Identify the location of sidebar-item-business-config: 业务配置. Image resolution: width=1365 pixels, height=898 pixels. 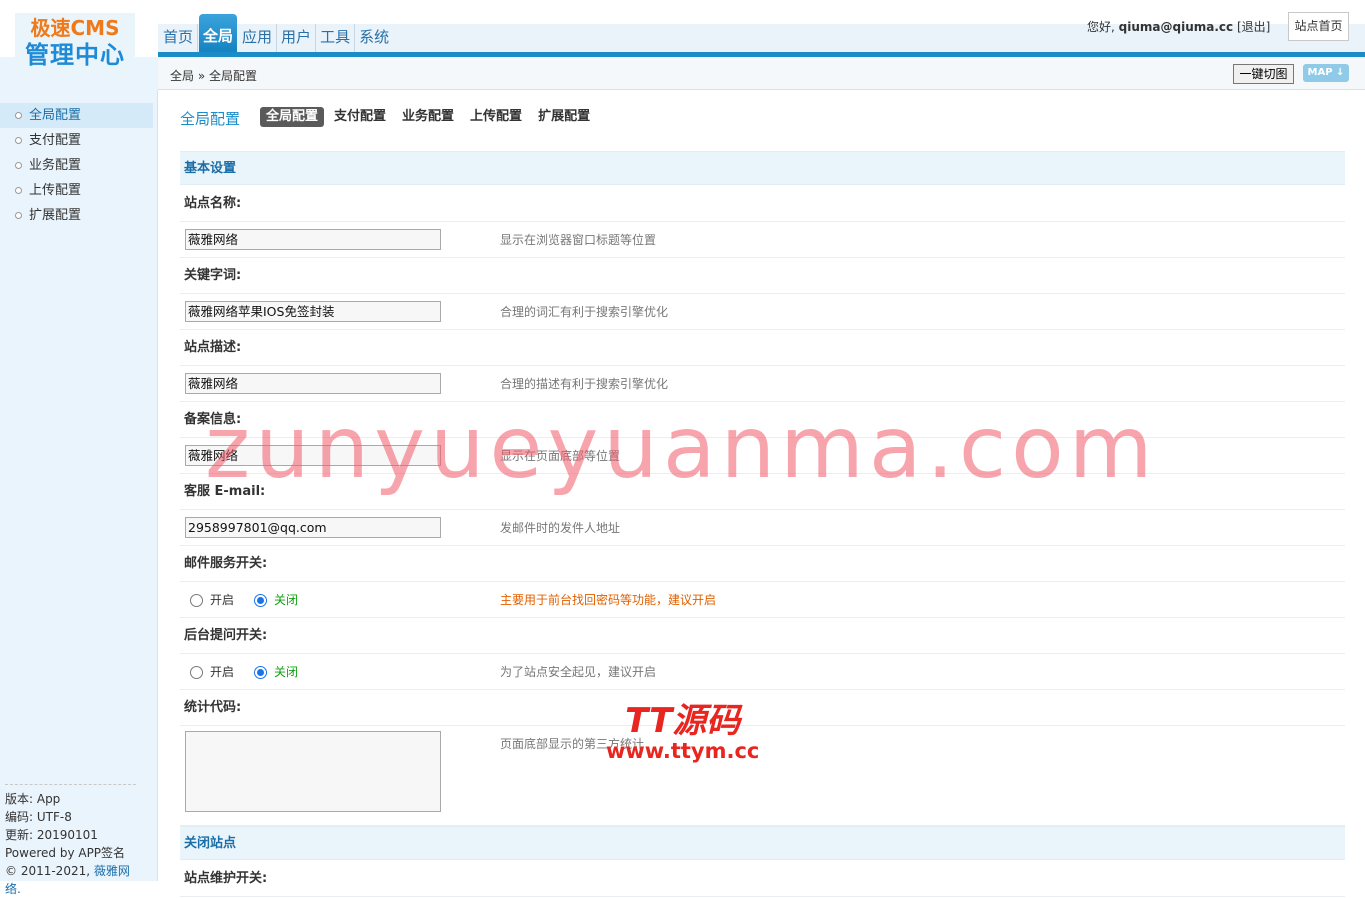
(76, 165).